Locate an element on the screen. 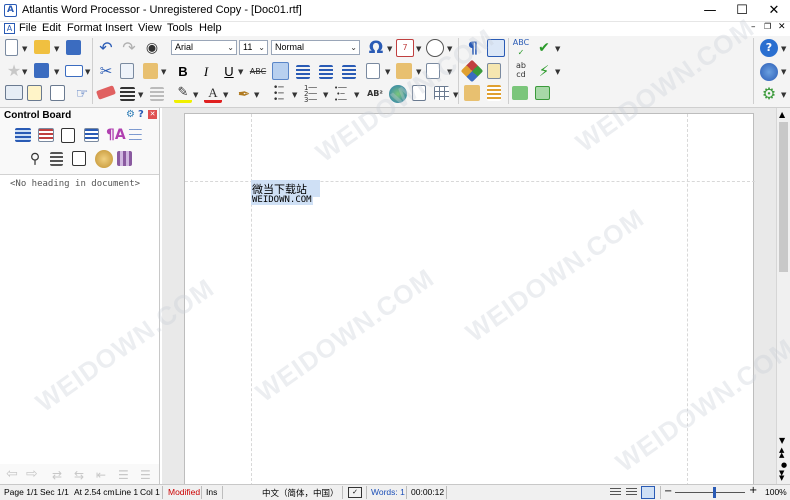 The image size is (790, 500). indent-icon is located at coordinates (157, 94).